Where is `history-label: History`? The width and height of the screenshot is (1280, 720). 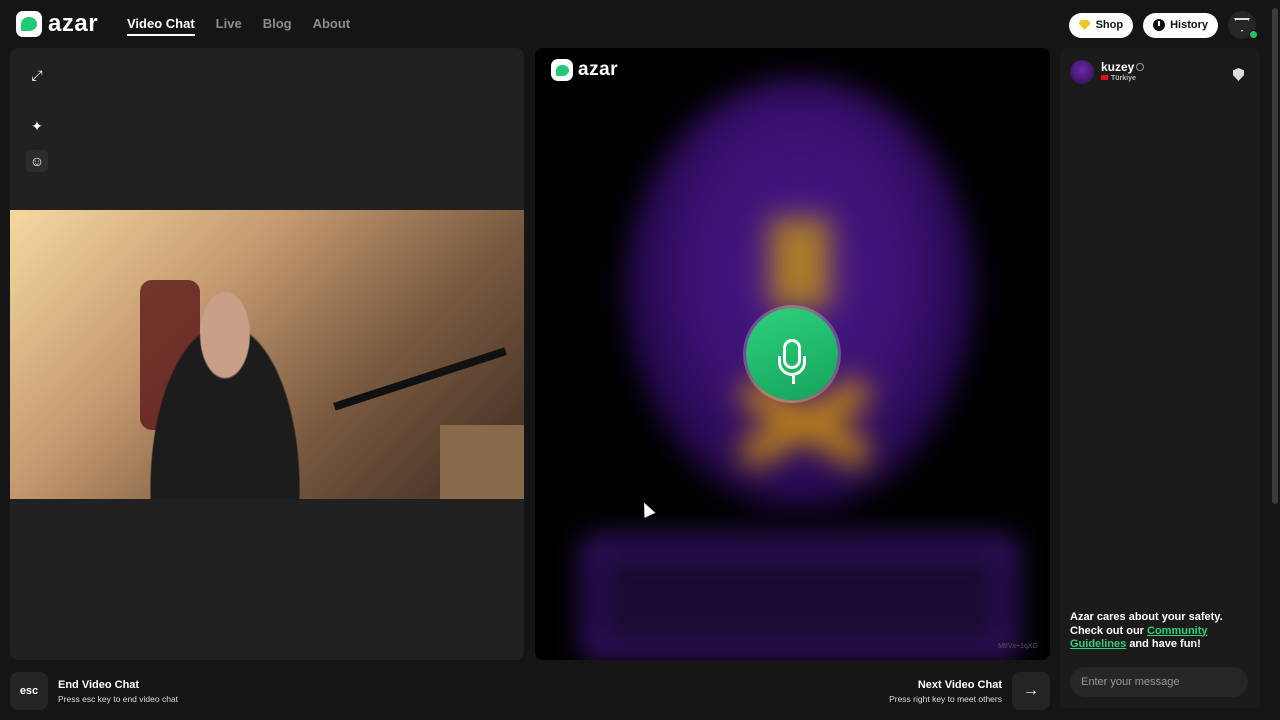 history-label: History is located at coordinates (1189, 25).